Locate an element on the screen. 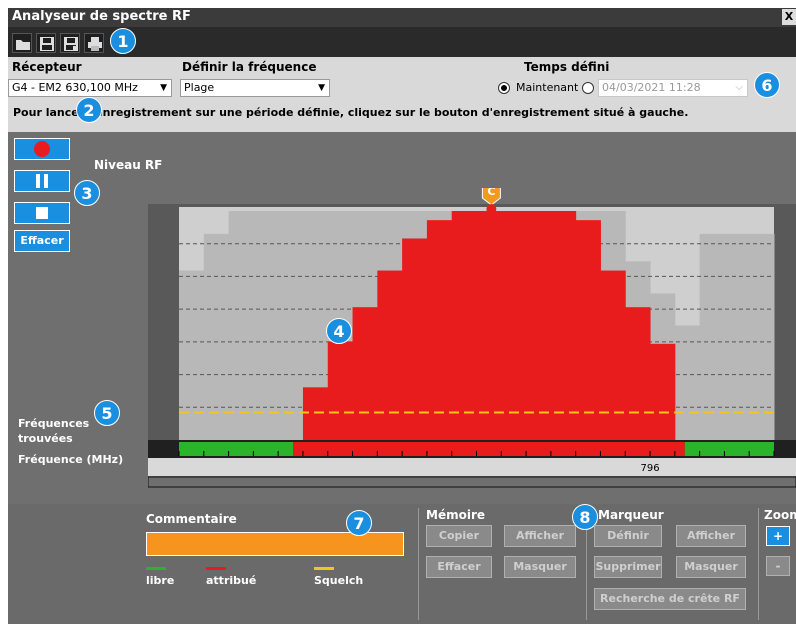 The height and width of the screenshot is (624, 796). now-radio is located at coordinates (504, 88).